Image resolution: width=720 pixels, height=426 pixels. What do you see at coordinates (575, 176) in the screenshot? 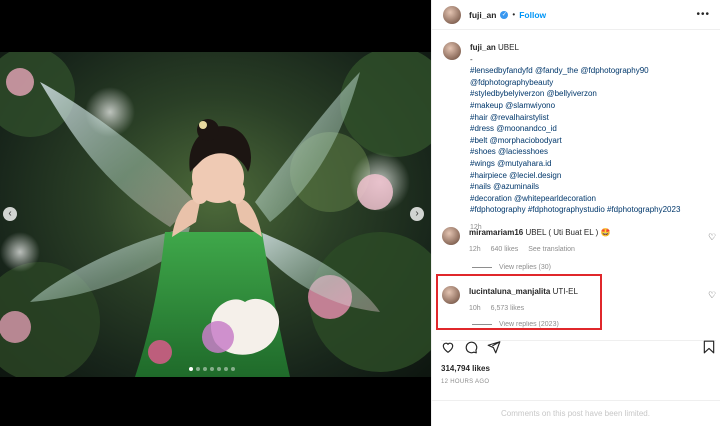
I see `caption-line: #hairpiece @leciel.design` at bounding box center [575, 176].